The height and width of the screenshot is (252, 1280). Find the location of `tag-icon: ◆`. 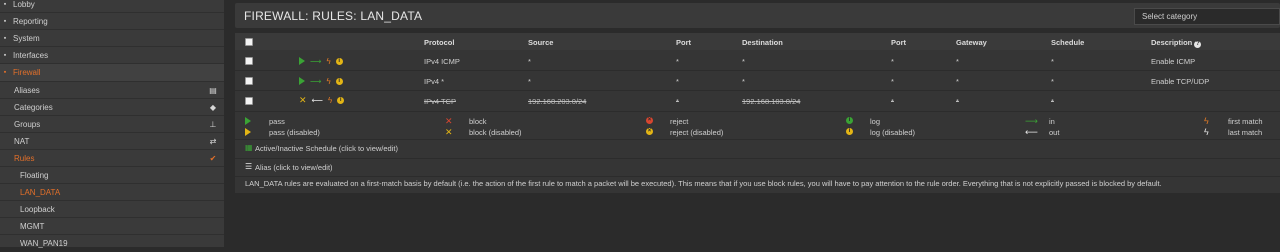

tag-icon: ◆ is located at coordinates (213, 107).